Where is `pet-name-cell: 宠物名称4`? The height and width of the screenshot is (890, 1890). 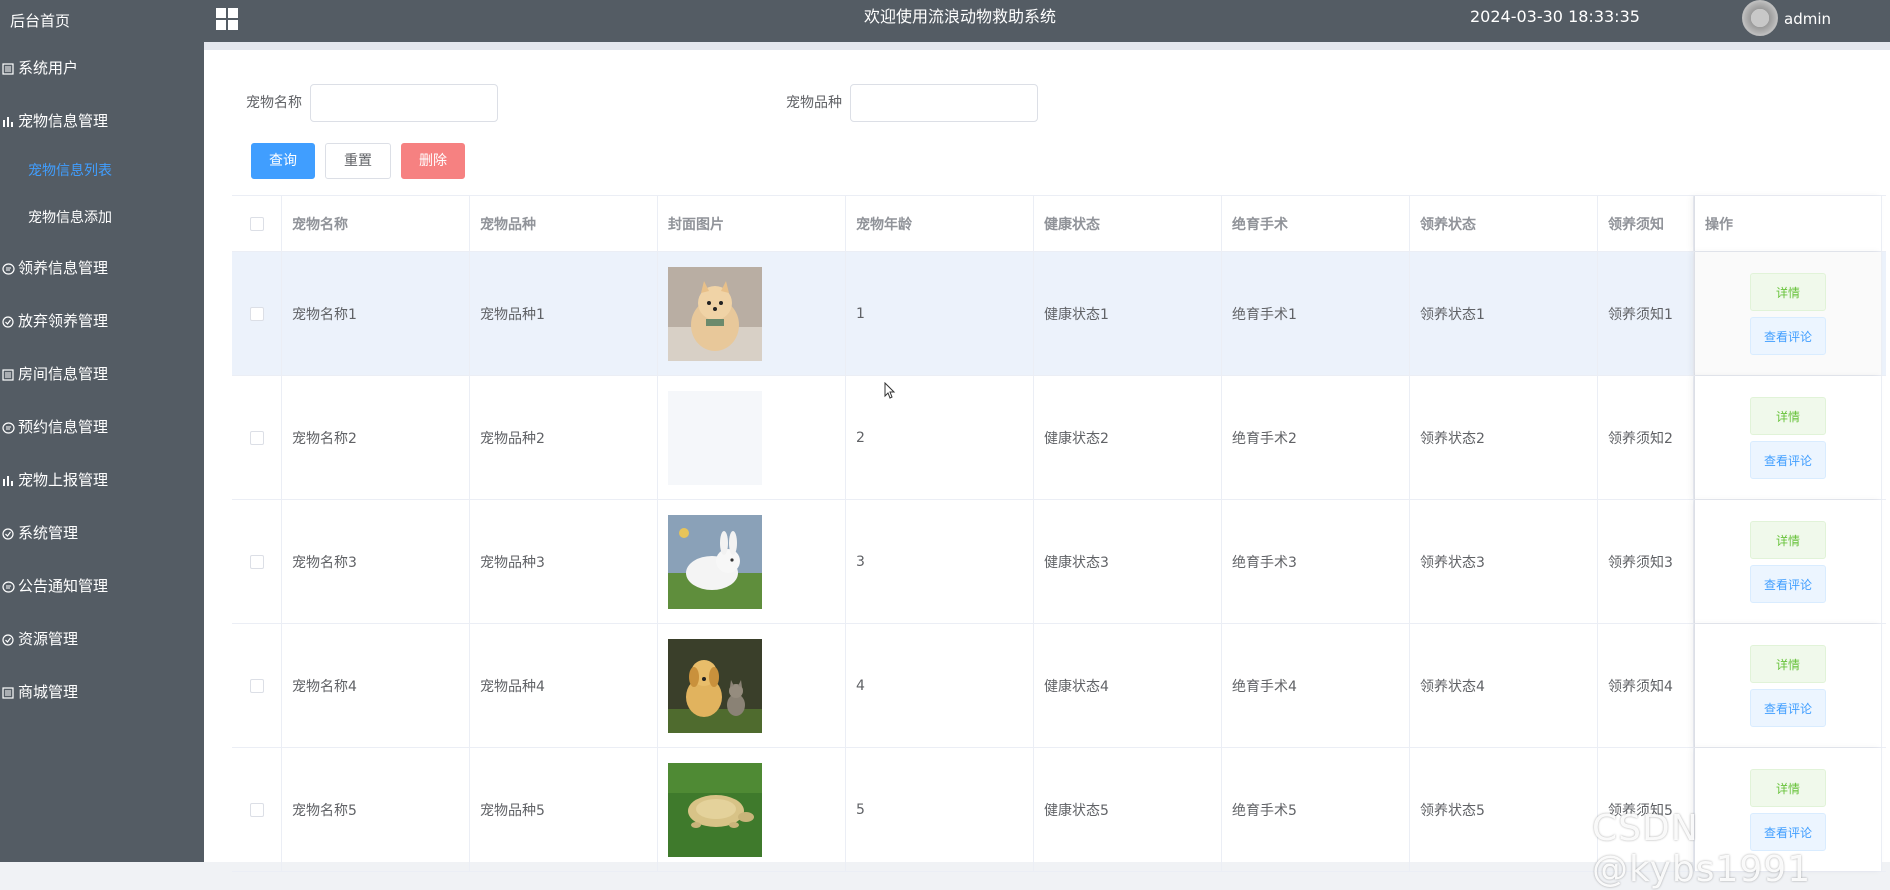
pet-name-cell: 宠物名称4 is located at coordinates (376, 685).